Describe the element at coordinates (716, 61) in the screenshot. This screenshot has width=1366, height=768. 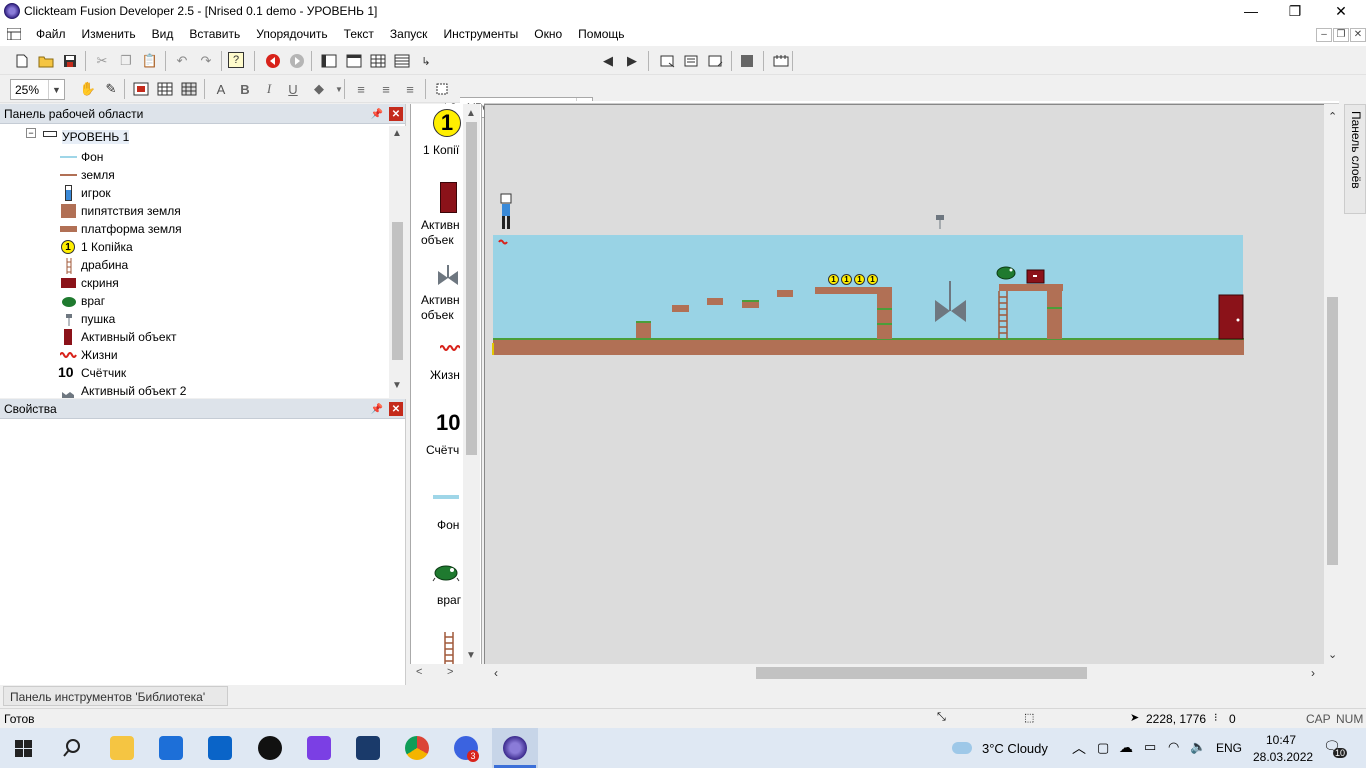
I see `build-icon` at that location.